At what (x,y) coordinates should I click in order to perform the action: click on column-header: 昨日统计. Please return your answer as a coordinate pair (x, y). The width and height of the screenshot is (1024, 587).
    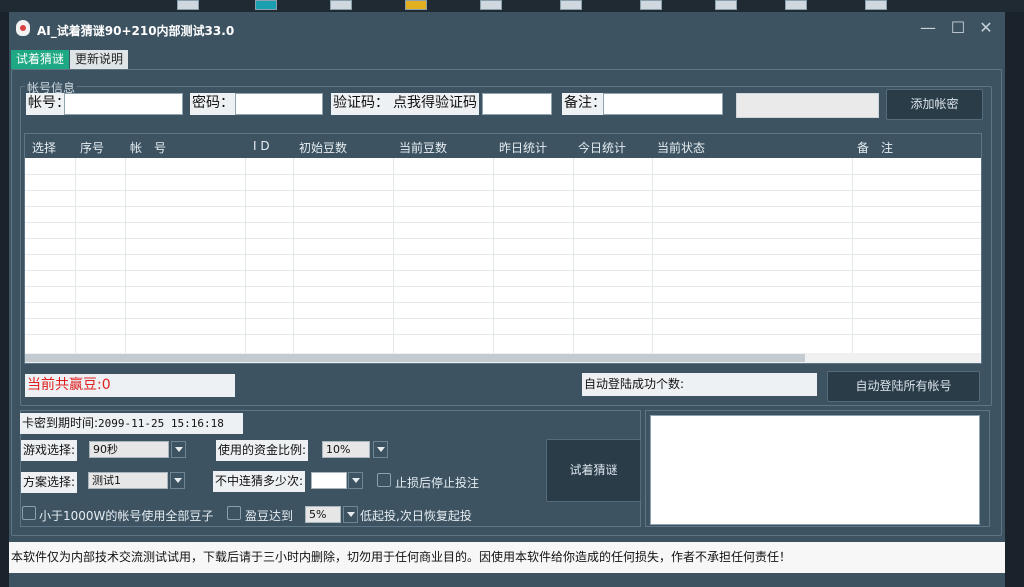
    Looking at the image, I should click on (523, 147).